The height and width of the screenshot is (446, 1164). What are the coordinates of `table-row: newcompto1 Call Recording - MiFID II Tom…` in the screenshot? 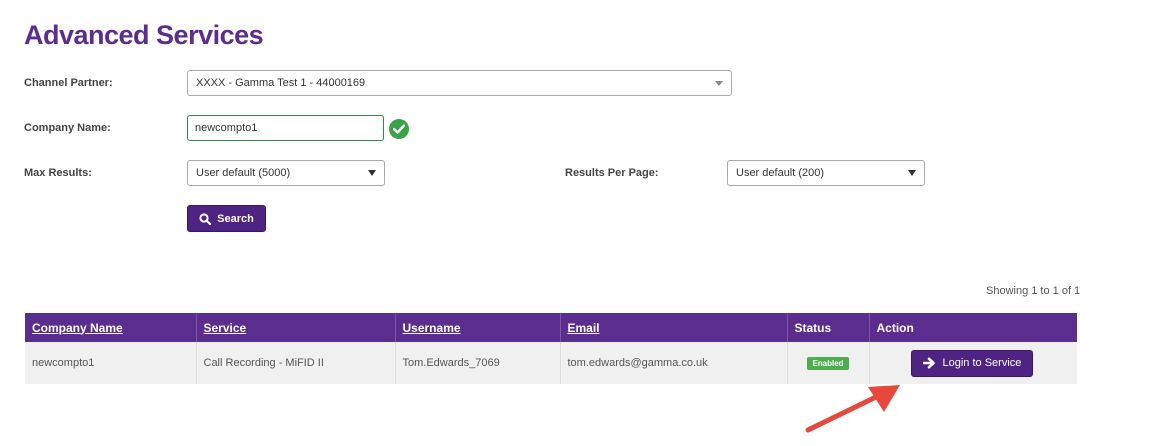 It's located at (551, 363).